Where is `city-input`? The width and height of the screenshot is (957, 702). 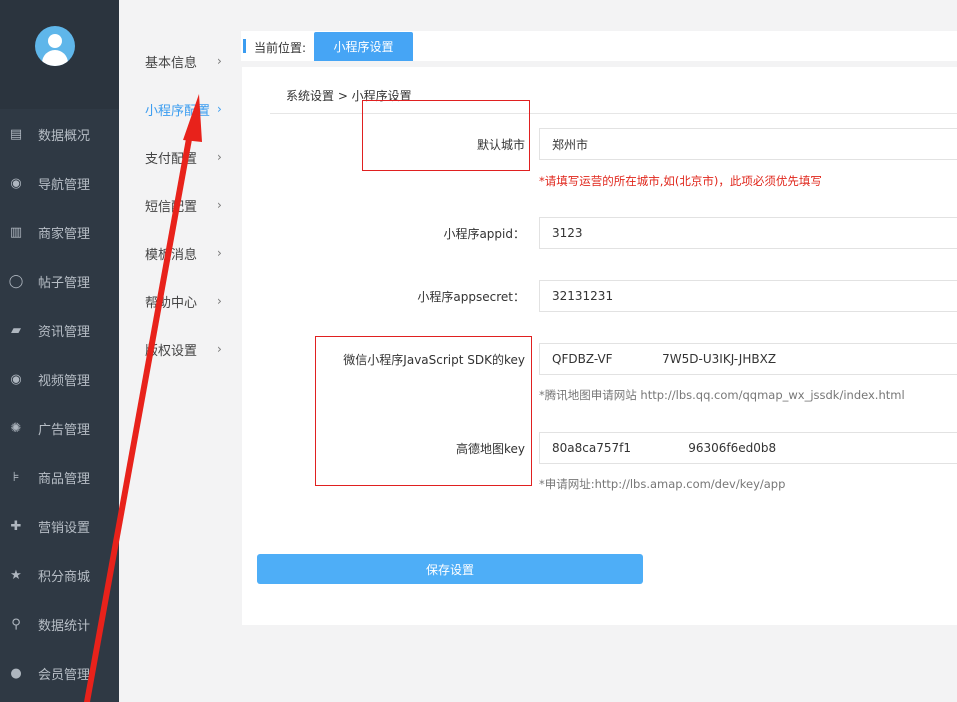 city-input is located at coordinates (748, 144).